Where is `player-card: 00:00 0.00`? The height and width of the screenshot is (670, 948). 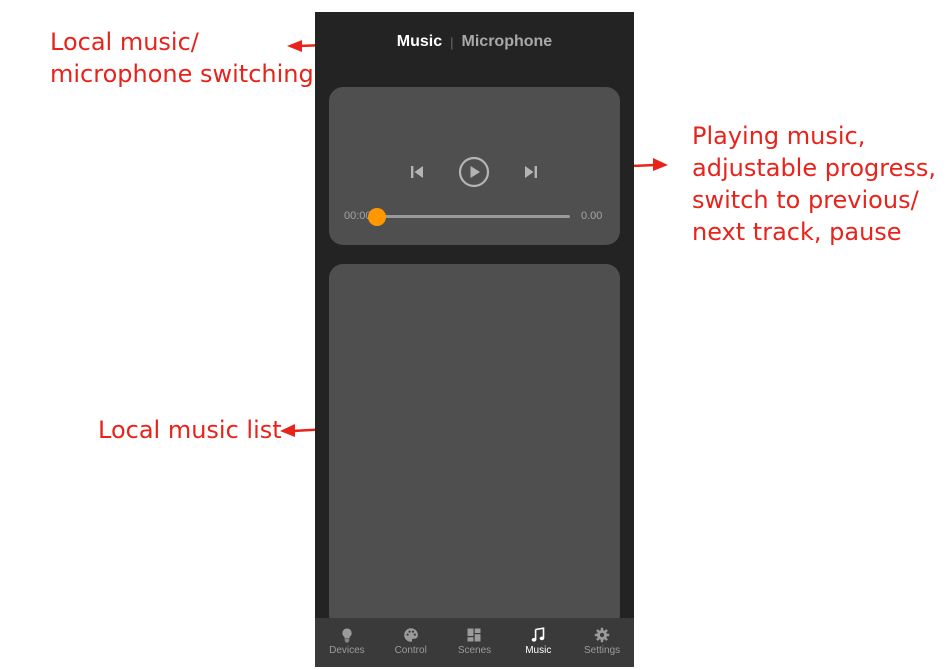 player-card: 00:00 0.00 is located at coordinates (474, 166).